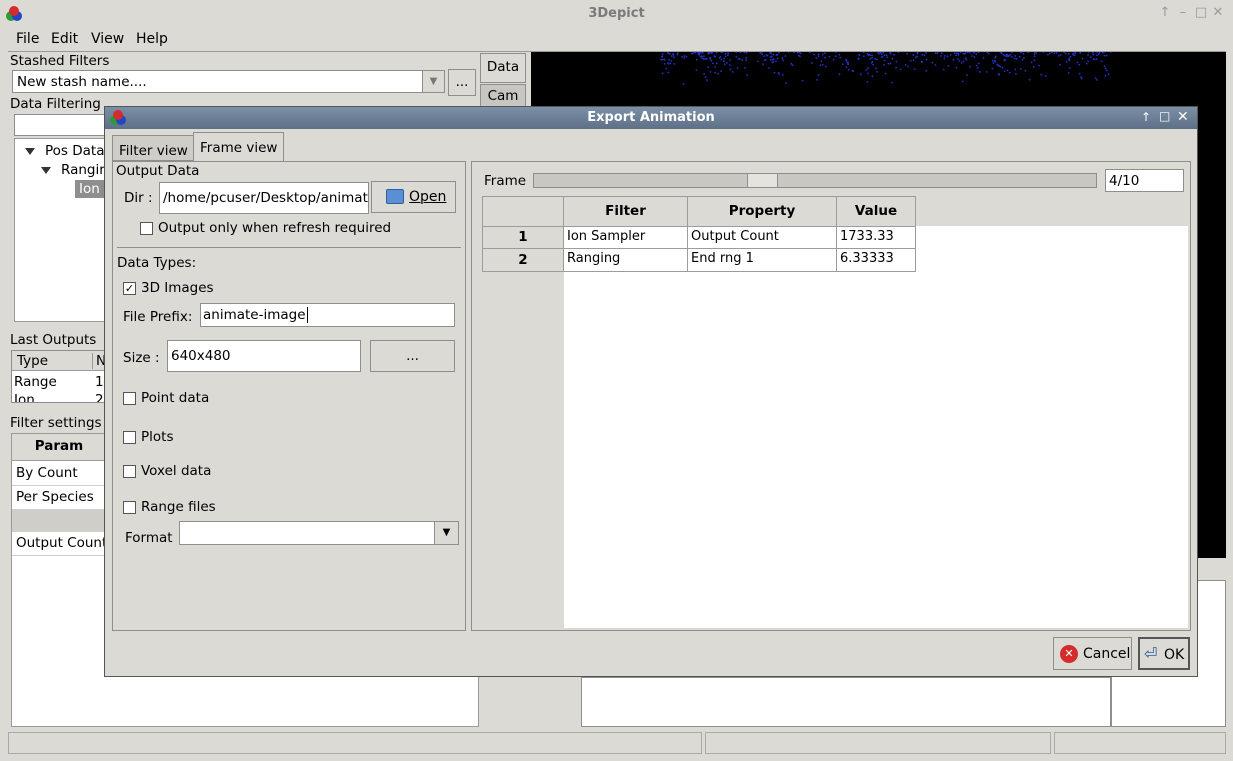  Describe the element at coordinates (503, 96) in the screenshot. I see `cam-tab-button: Cam` at that location.